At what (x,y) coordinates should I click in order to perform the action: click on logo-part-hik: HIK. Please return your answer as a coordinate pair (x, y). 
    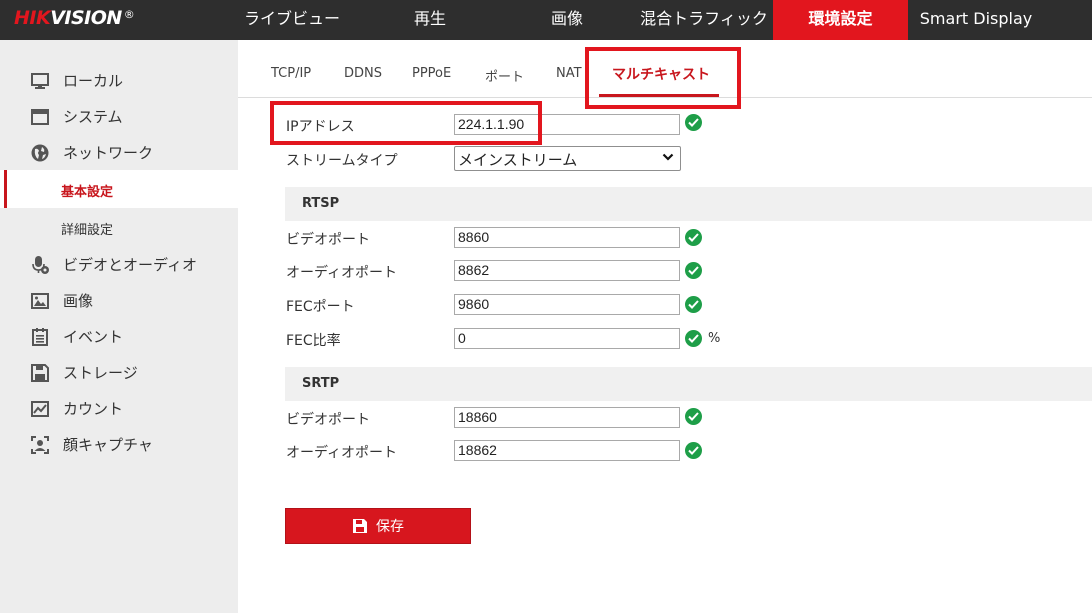
    Looking at the image, I should click on (32, 18).